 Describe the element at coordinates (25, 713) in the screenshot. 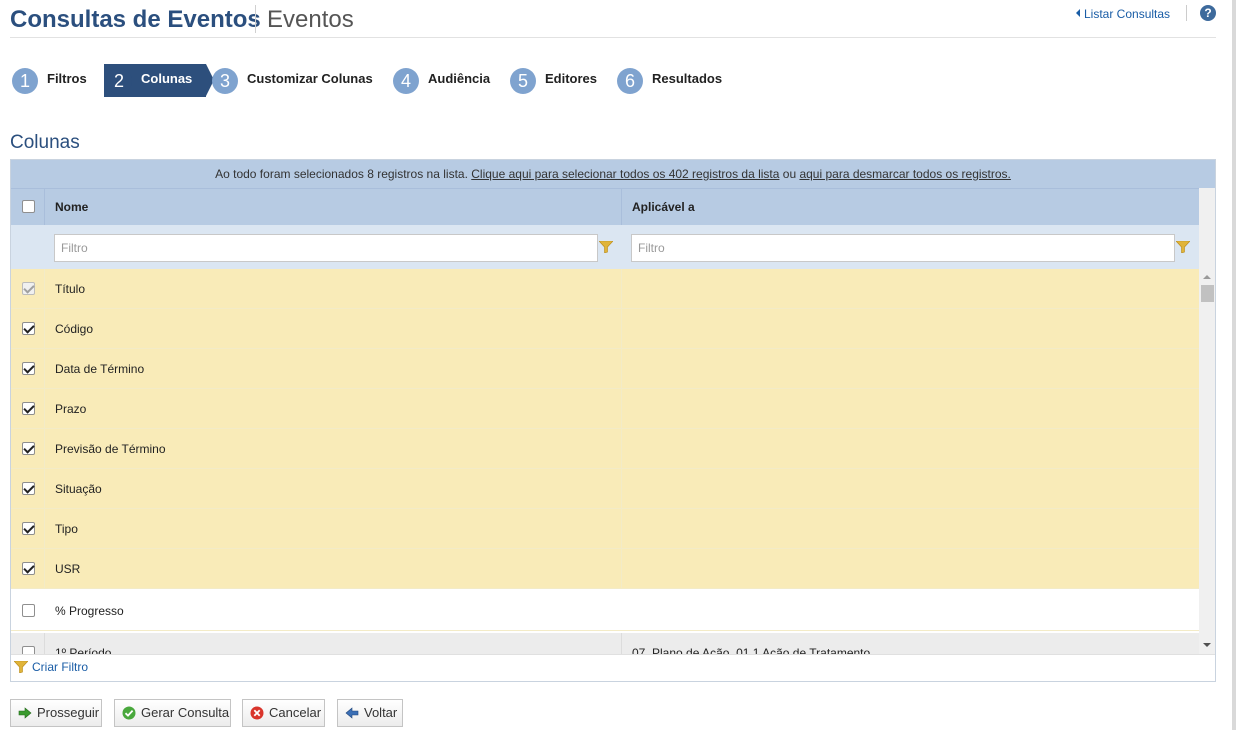

I see `arrow-right-icon` at that location.